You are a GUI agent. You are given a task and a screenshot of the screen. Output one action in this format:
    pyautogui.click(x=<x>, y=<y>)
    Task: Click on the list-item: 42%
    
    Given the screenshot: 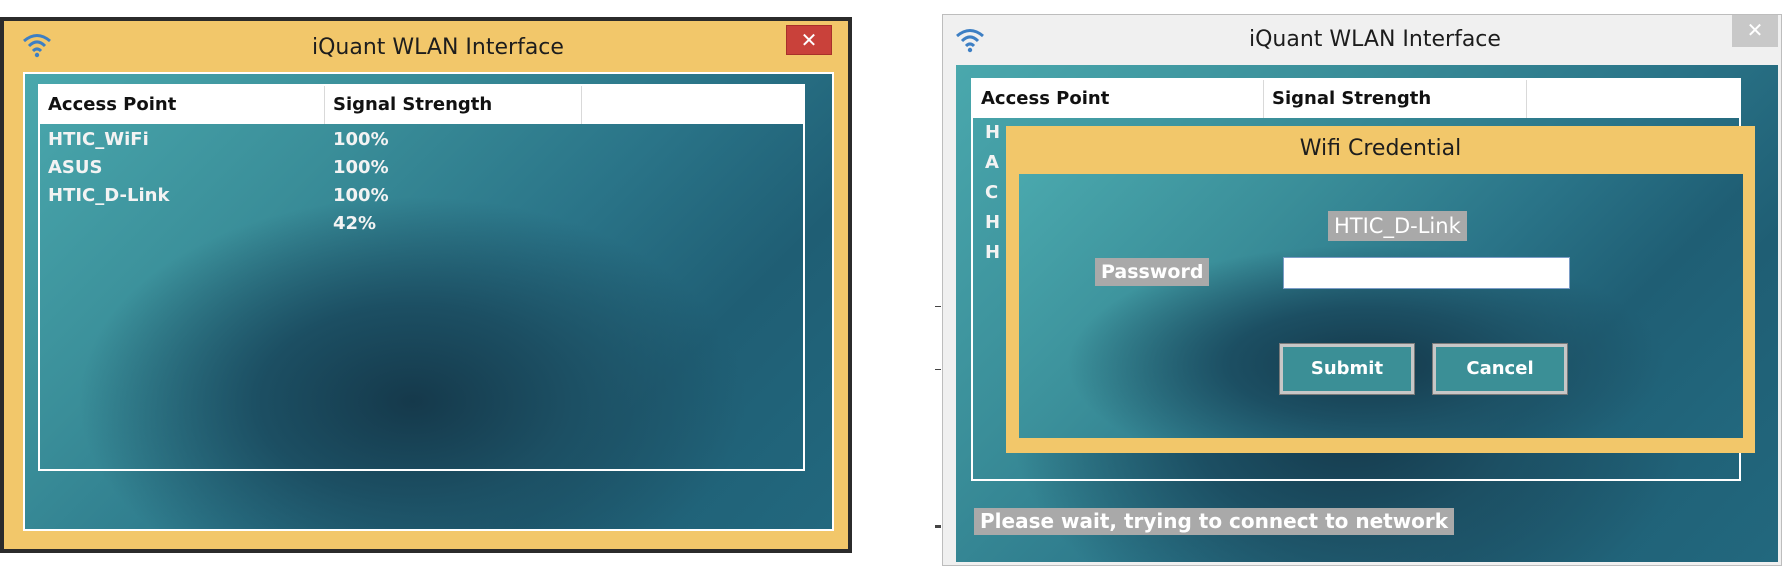 What is the action you would take?
    pyautogui.click(x=421, y=224)
    